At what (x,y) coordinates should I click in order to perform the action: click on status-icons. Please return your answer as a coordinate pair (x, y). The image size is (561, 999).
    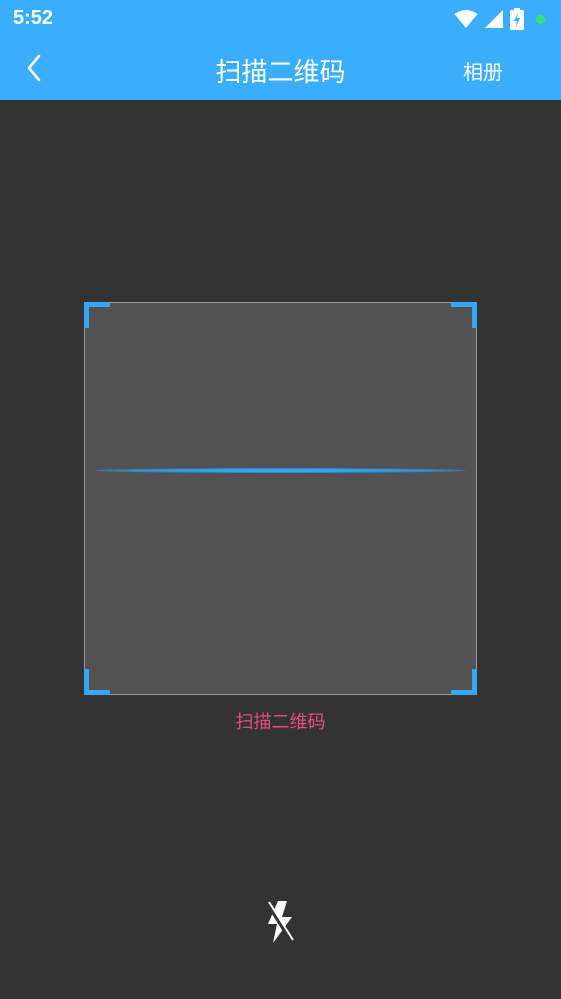
    Looking at the image, I should click on (499, 19).